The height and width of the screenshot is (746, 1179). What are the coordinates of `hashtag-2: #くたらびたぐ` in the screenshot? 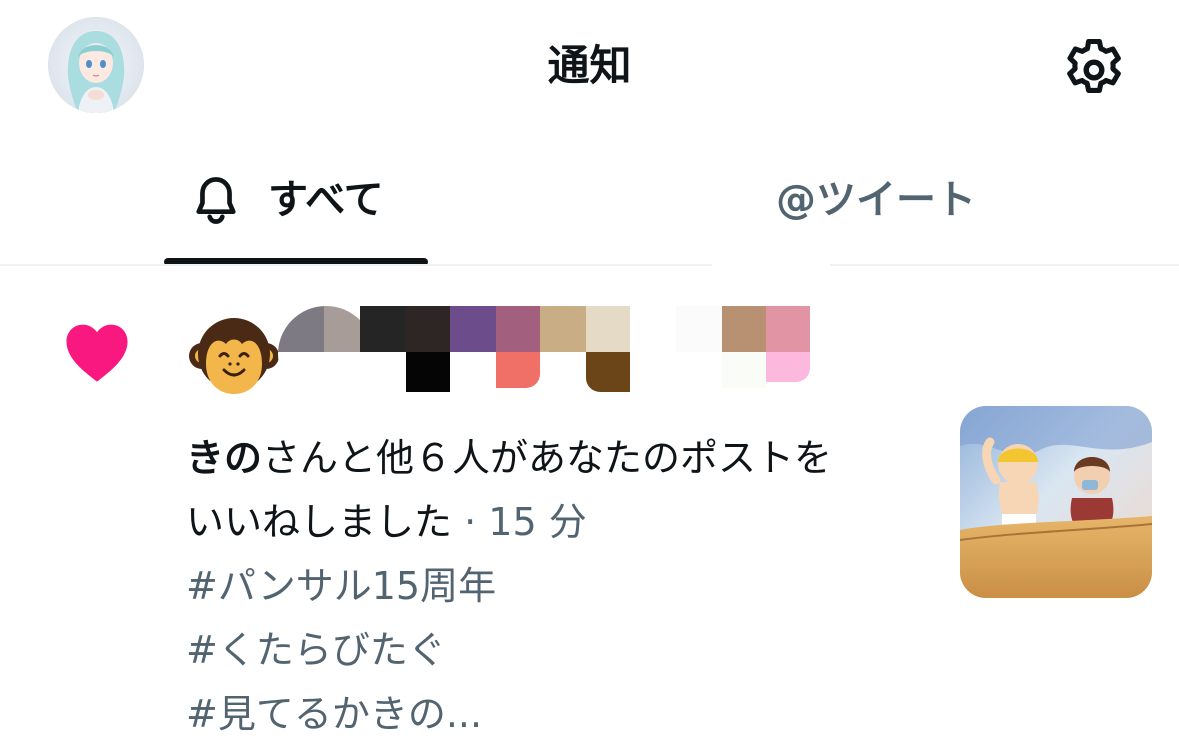 It's located at (556, 650).